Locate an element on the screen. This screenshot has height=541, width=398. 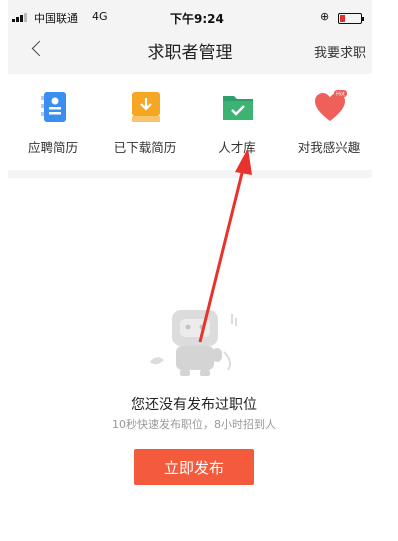
empty-state-title: 您还没有发布过职位 is located at coordinates (194, 405).